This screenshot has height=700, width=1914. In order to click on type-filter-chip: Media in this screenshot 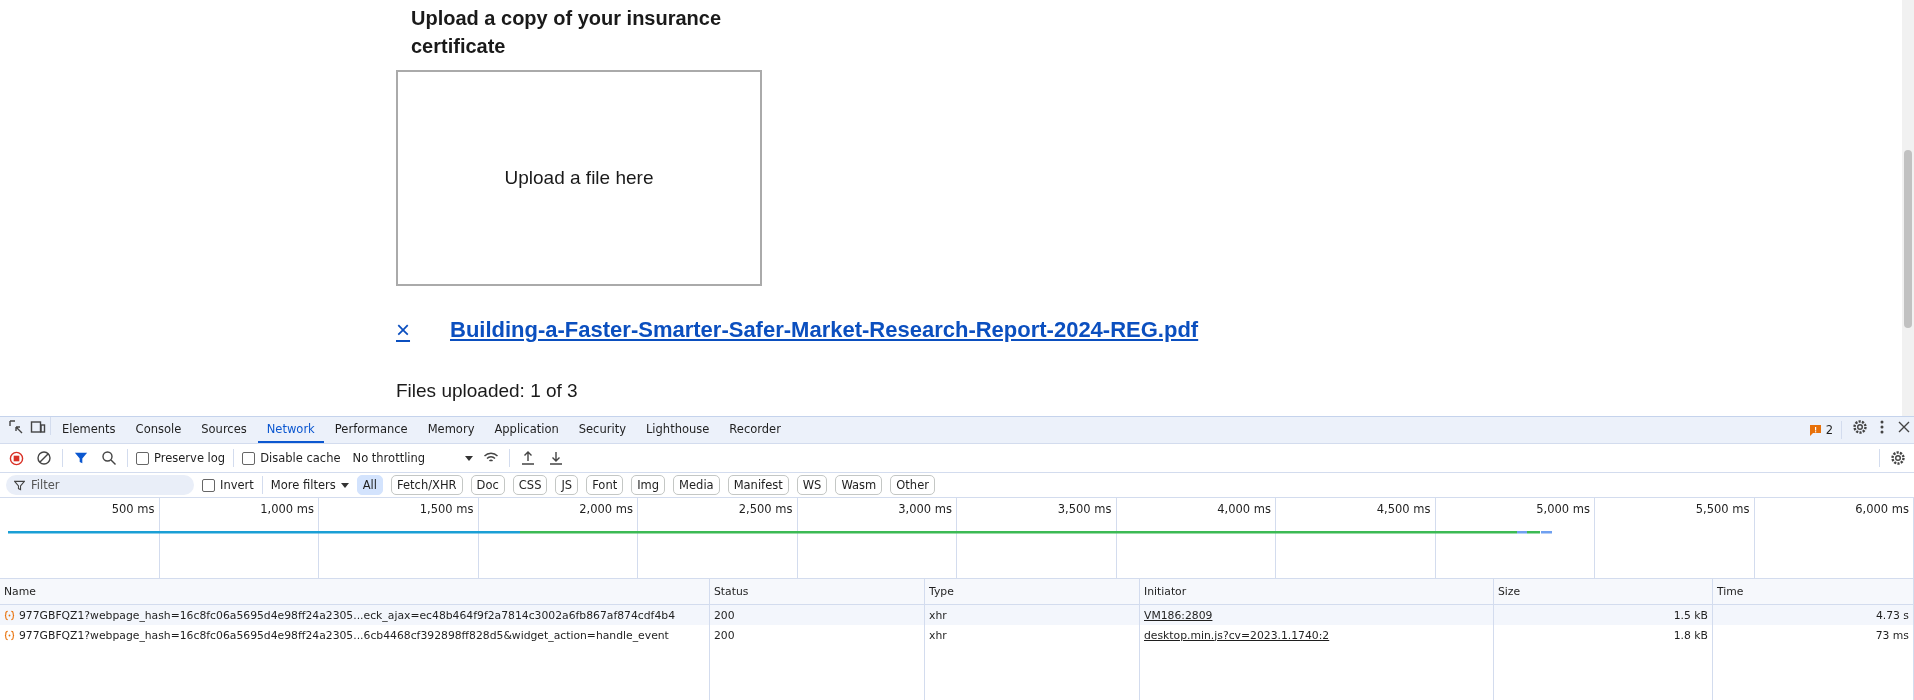, I will do `click(696, 485)`.